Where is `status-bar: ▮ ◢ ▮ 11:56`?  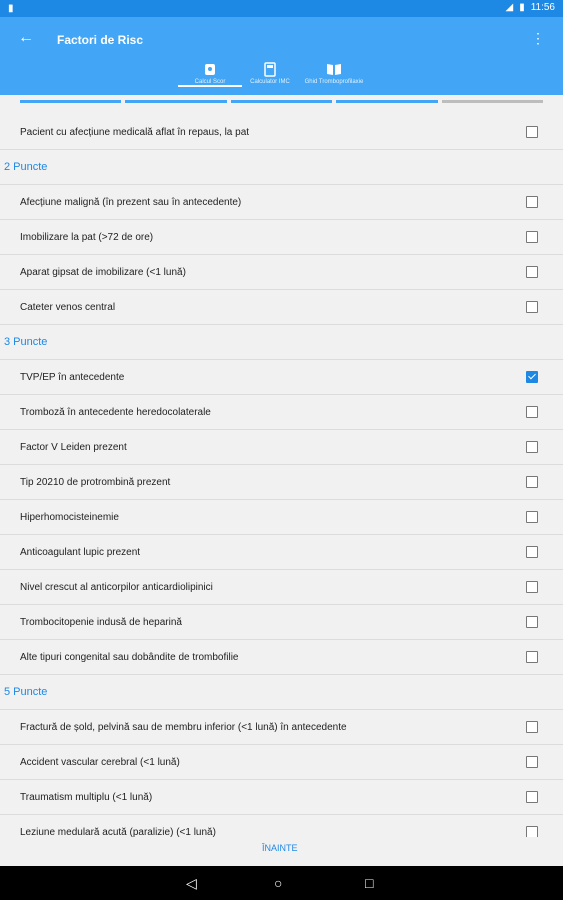 status-bar: ▮ ◢ ▮ 11:56 is located at coordinates (281, 8).